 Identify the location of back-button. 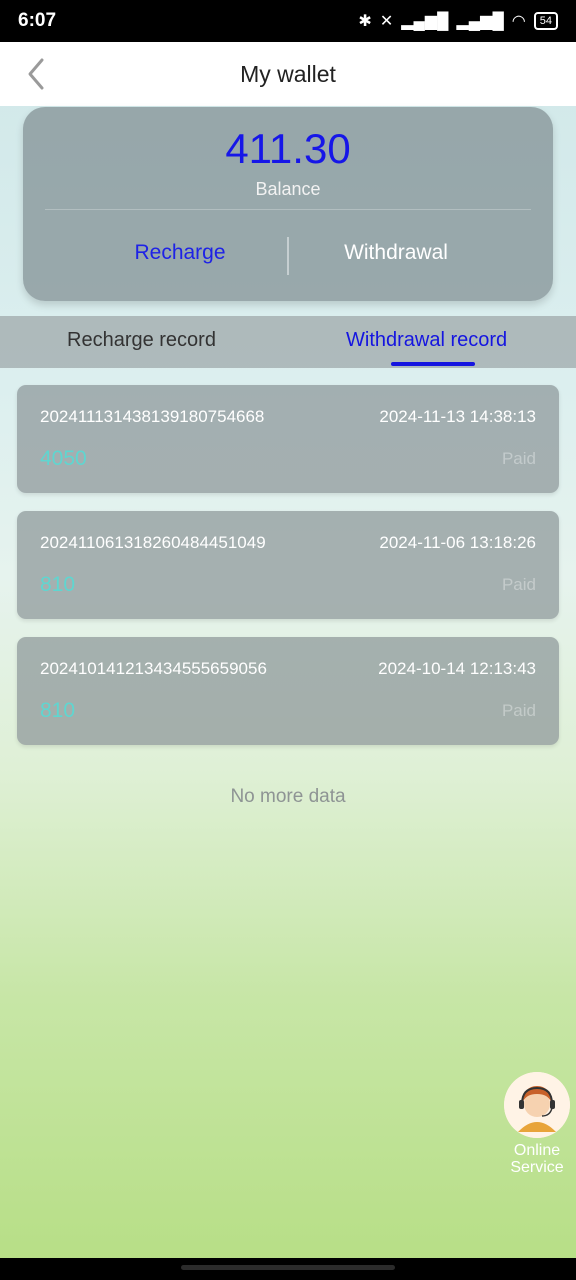
(36, 74).